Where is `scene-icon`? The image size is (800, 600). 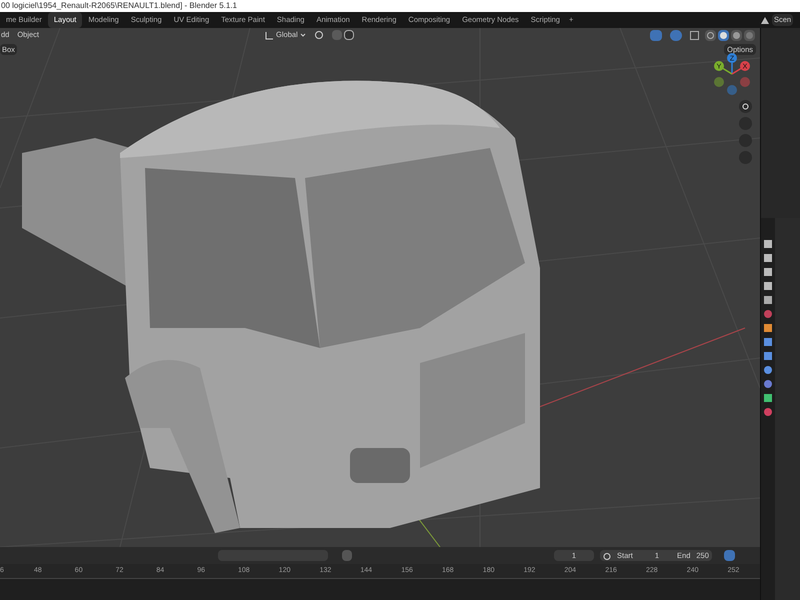
scene-icon is located at coordinates (765, 20).